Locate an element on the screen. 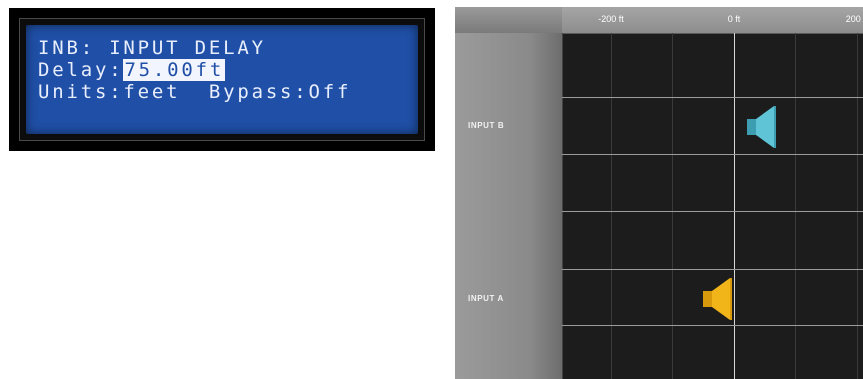 This screenshot has width=863, height=379. tick-label-200: 200 ft is located at coordinates (854, 19).